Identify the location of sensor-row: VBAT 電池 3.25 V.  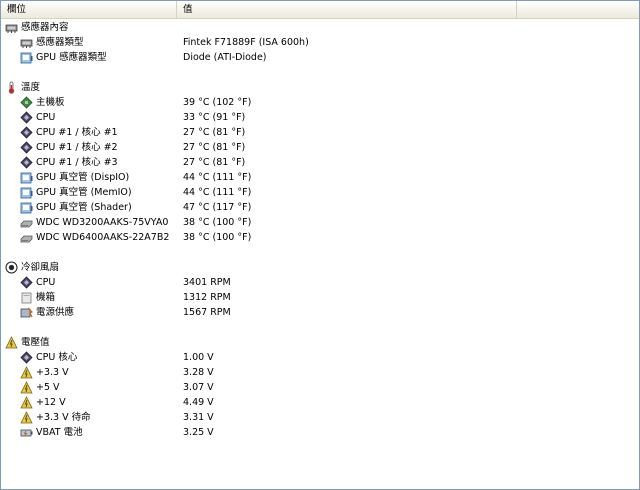
(320, 432).